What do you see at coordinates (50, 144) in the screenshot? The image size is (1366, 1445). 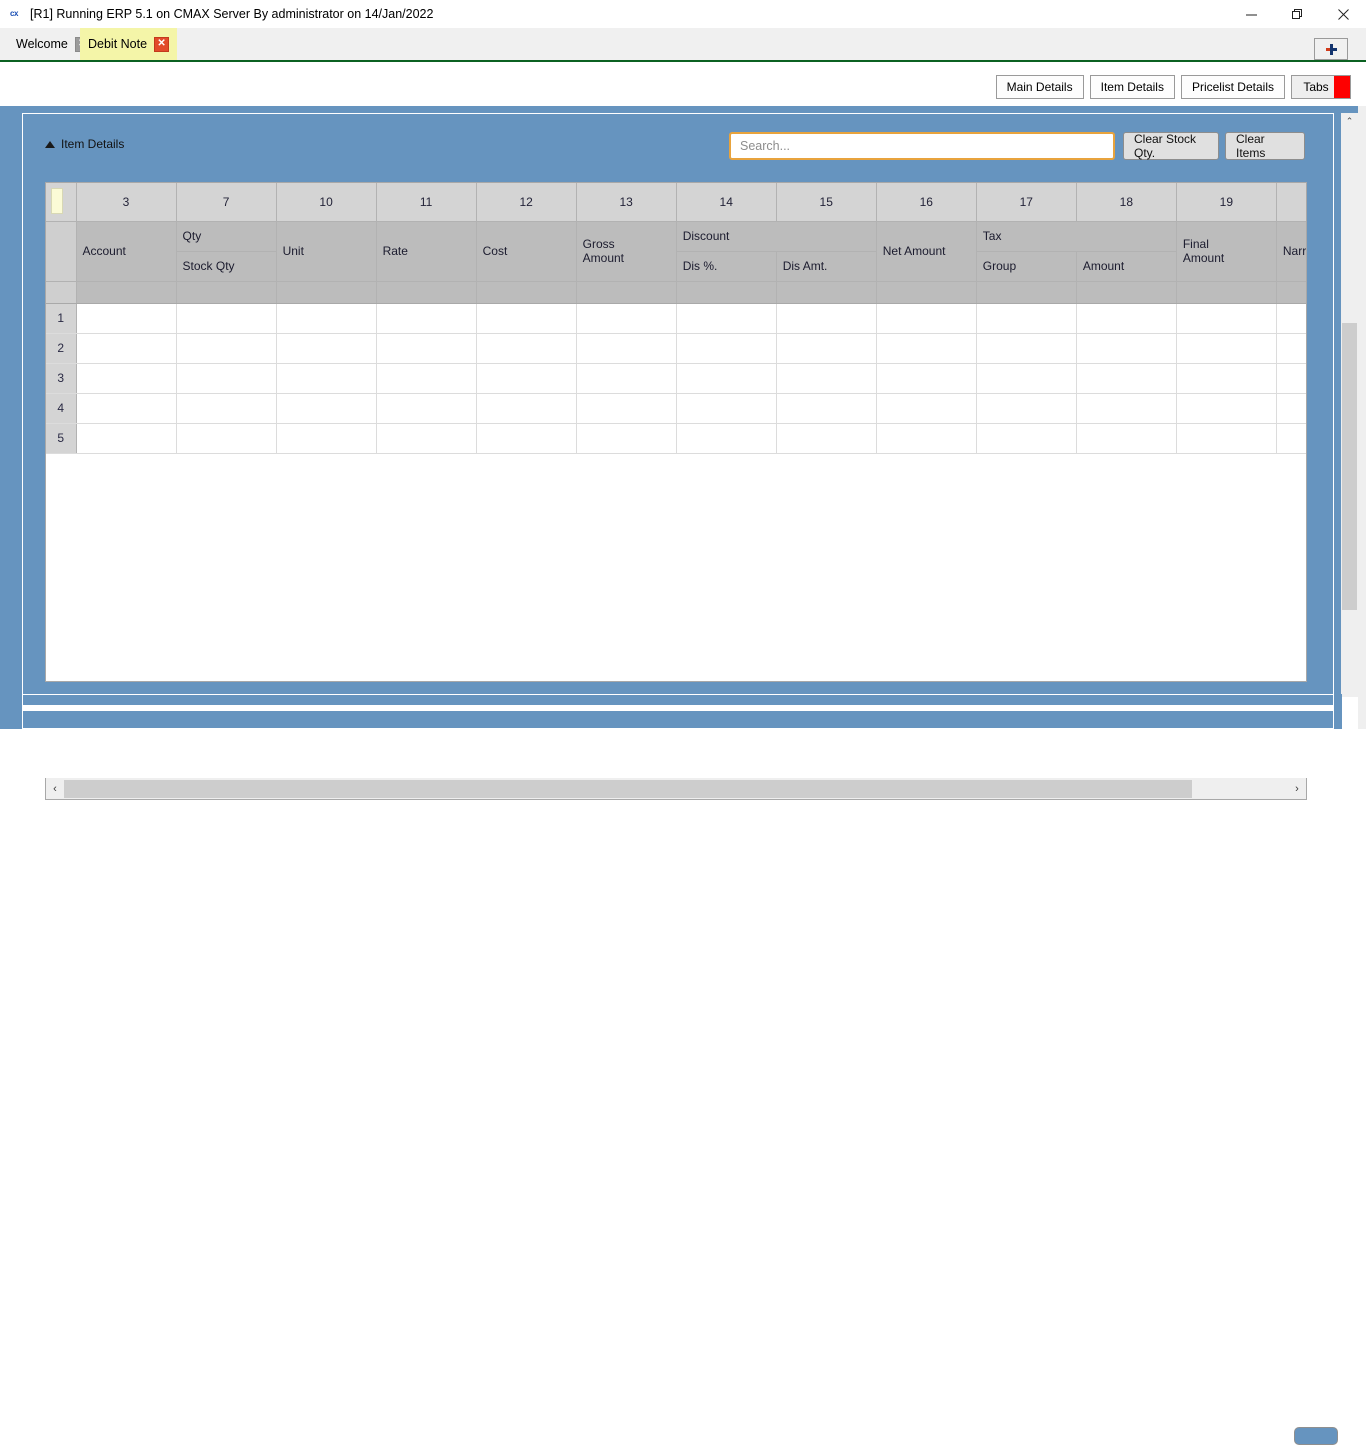 I see `triangle-up-icon` at bounding box center [50, 144].